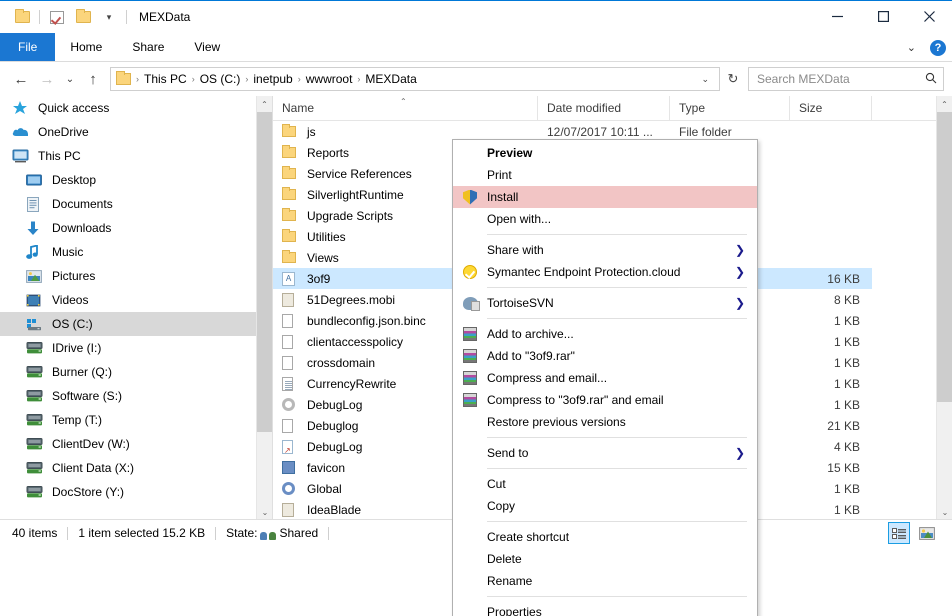 This screenshot has width=952, height=616. Describe the element at coordinates (883, 16) in the screenshot. I see `maximize-button` at that location.